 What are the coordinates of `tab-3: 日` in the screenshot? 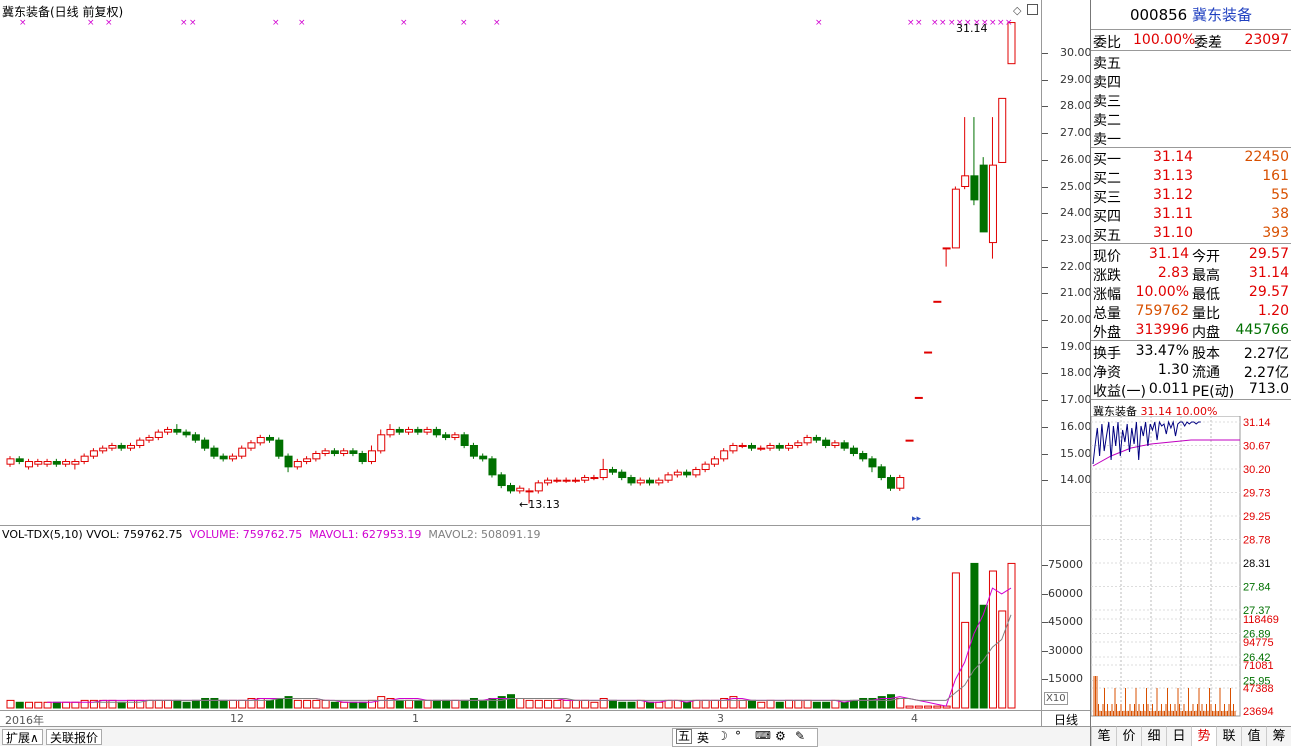 It's located at (1178, 736).